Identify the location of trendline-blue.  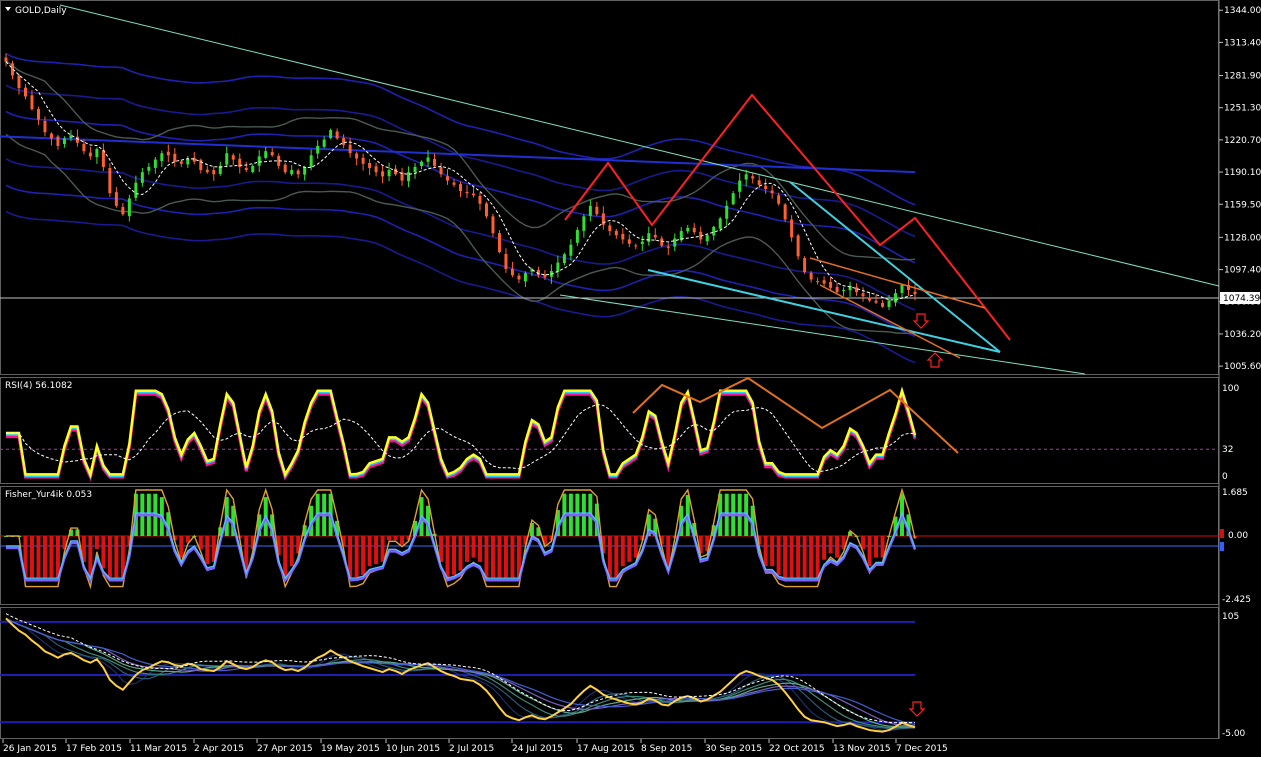
(458, 154).